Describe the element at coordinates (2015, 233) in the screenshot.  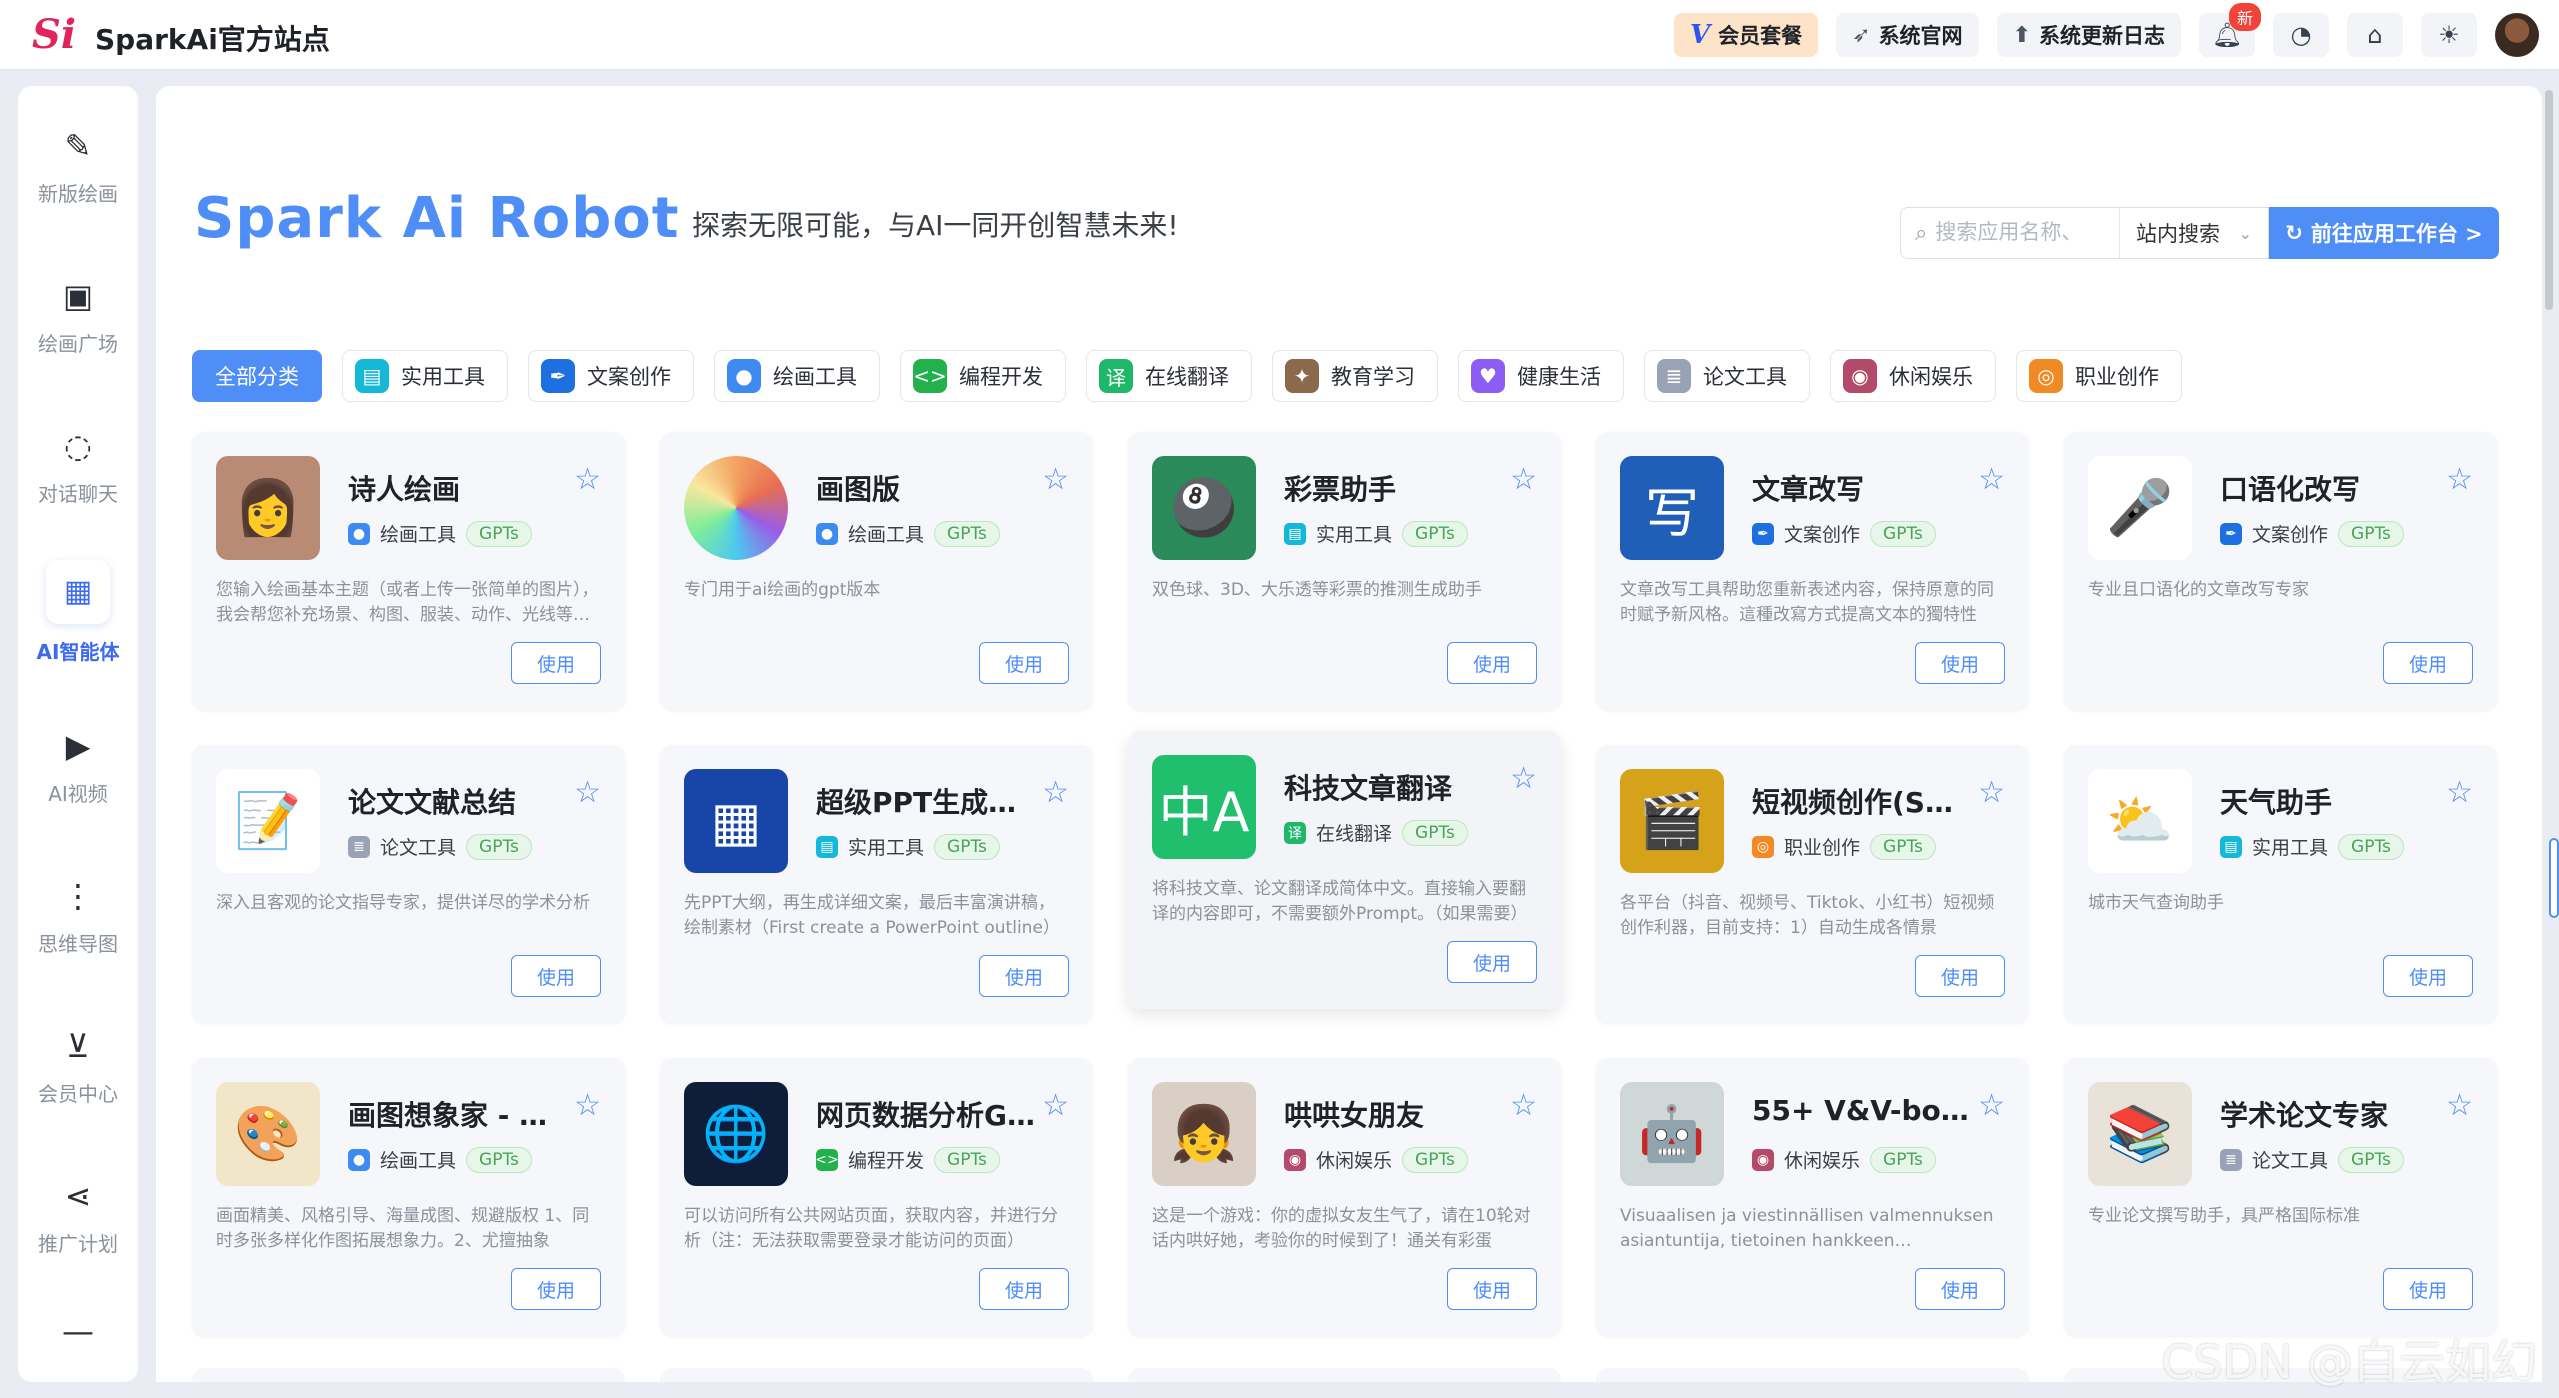
I see `search-input` at that location.